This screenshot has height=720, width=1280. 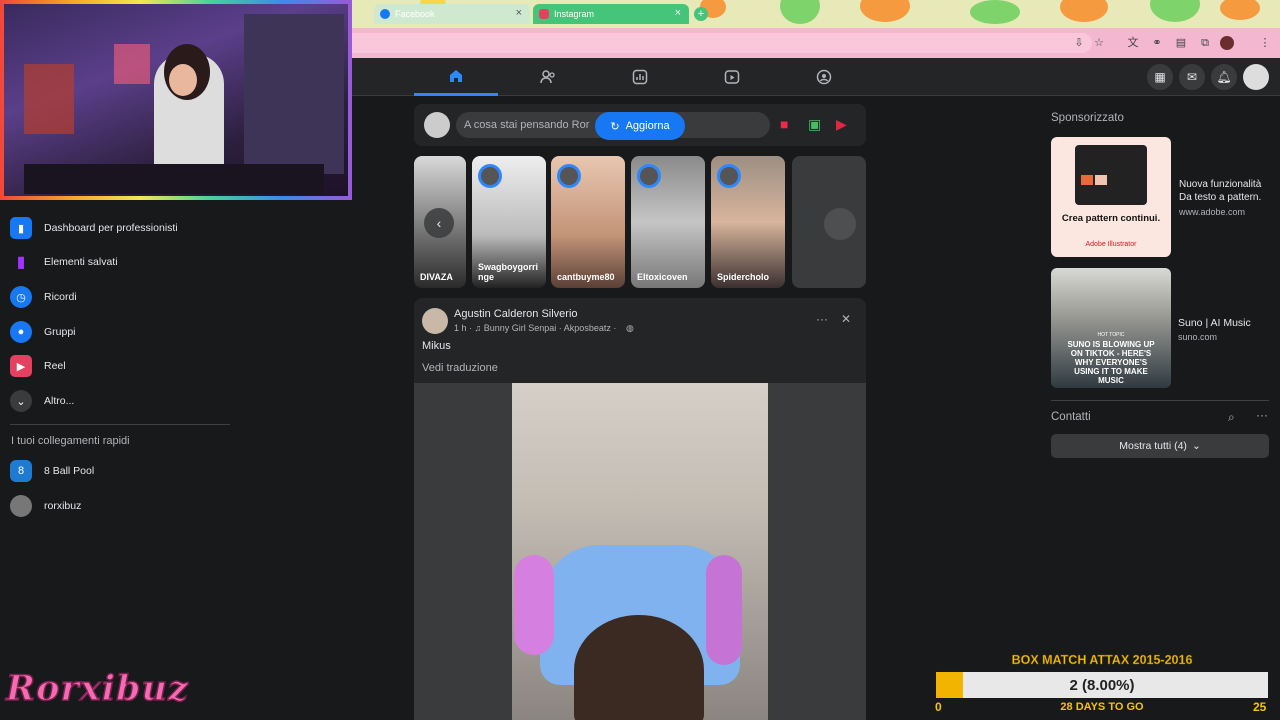 I want to click on wig-pigtail, so click(x=724, y=610).